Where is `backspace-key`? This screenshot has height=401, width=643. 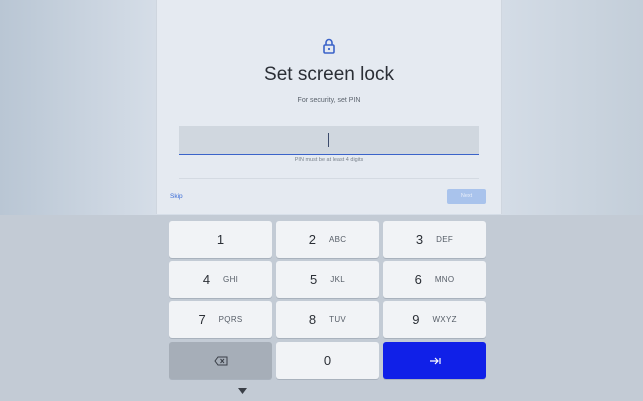
backspace-key is located at coordinates (220, 360).